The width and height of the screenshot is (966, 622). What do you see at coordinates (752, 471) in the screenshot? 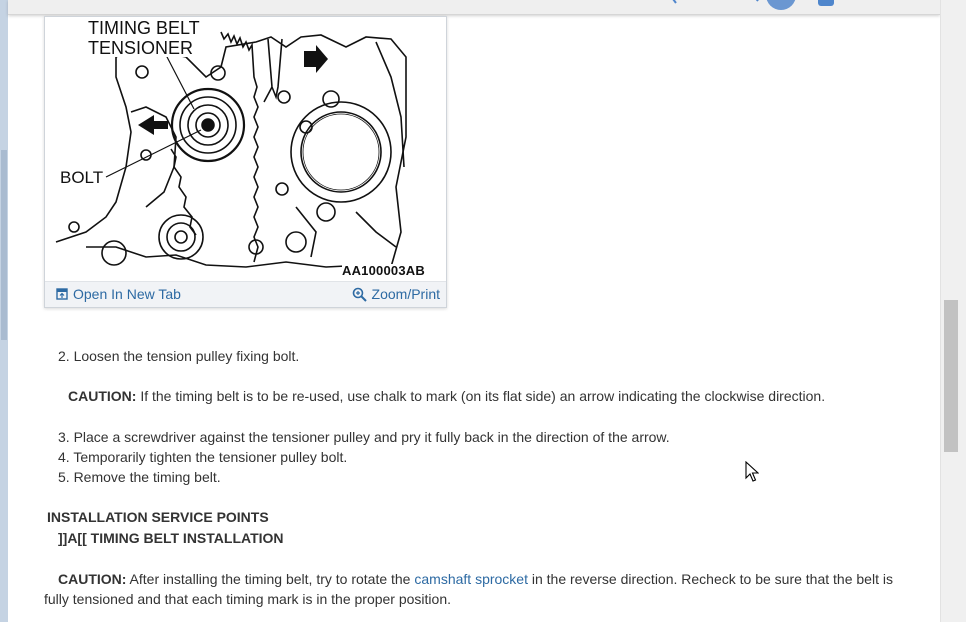
I see `mouse-pointer-icon` at bounding box center [752, 471].